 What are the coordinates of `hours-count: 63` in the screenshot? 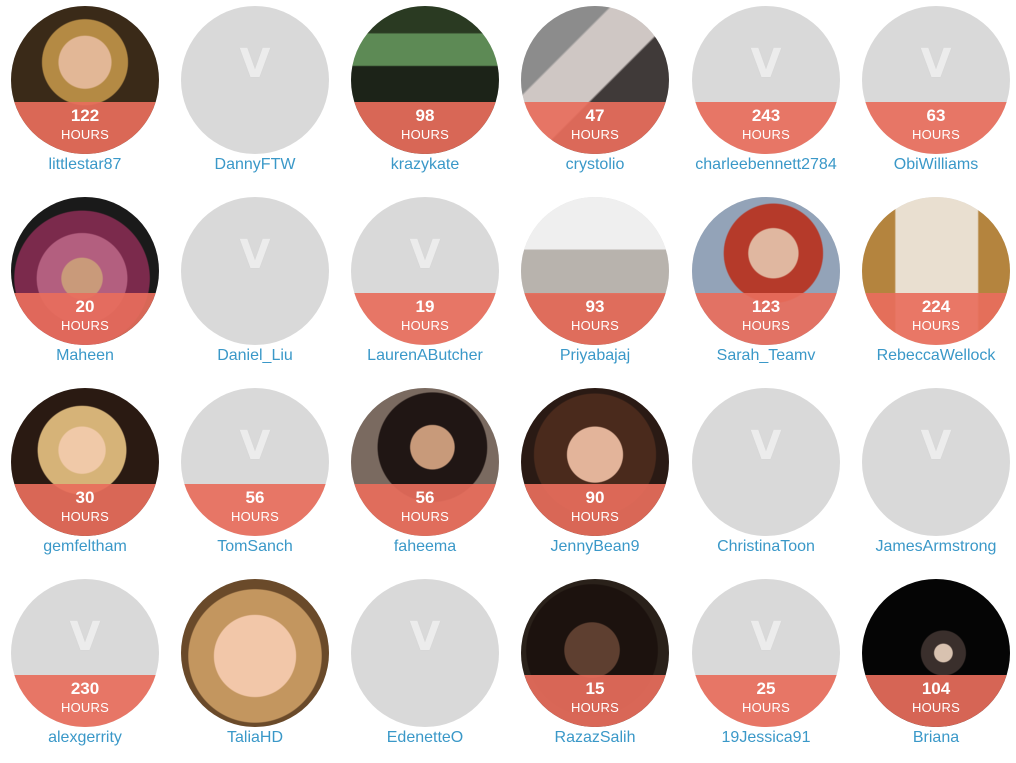 It's located at (936, 115).